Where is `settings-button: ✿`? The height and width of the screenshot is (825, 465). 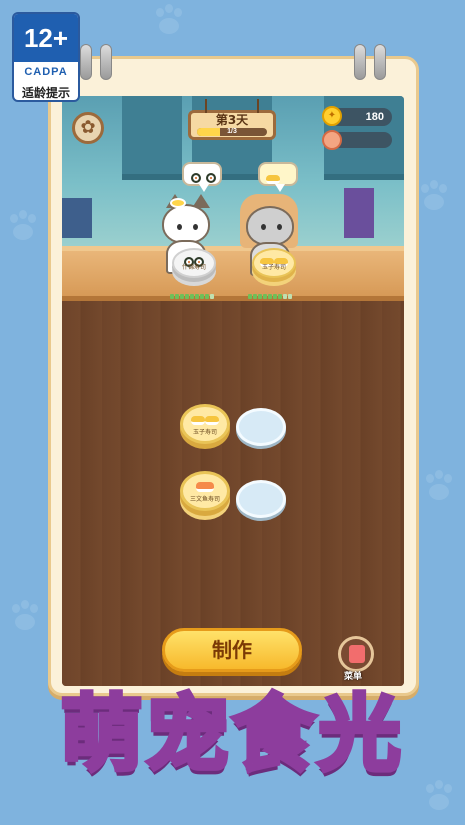 settings-button: ✿ is located at coordinates (88, 128).